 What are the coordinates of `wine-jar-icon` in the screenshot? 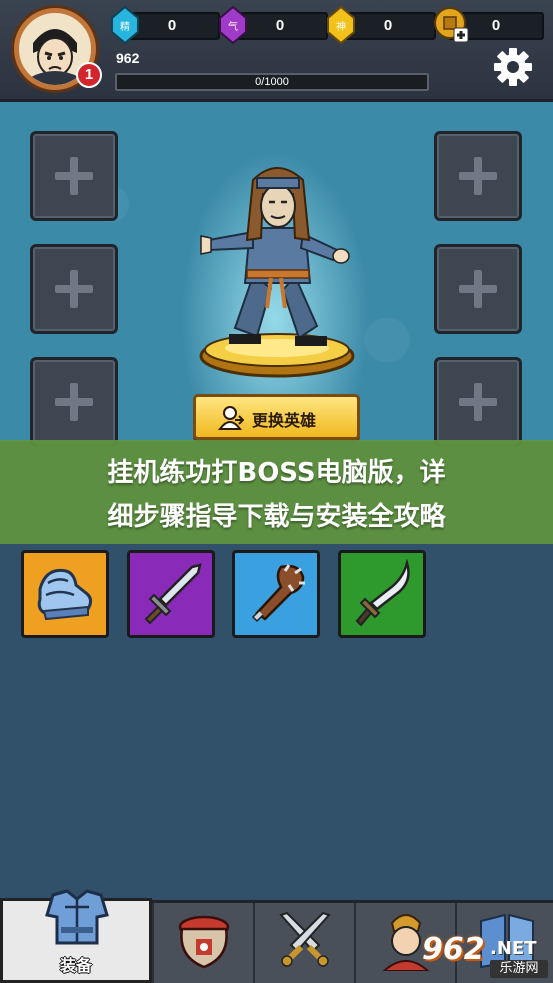 It's located at (204, 942).